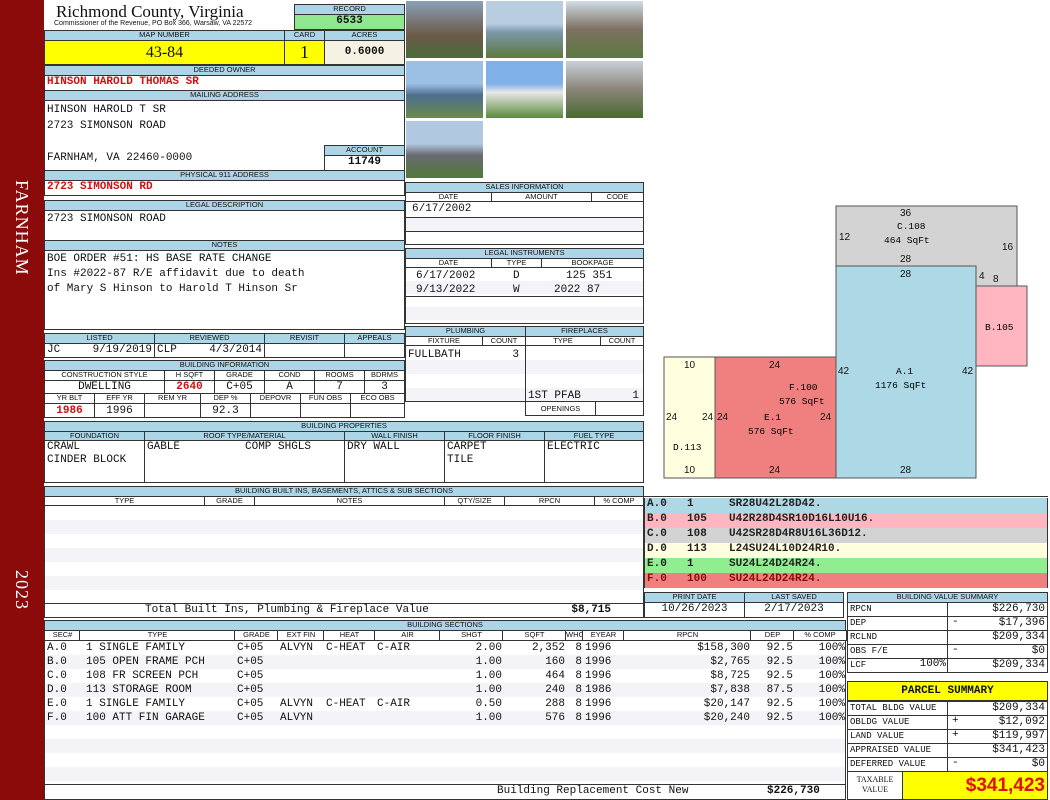 This screenshot has height=800, width=1050. Describe the element at coordinates (225, 410) in the screenshot. I see `building-info-value: 92.3` at that location.